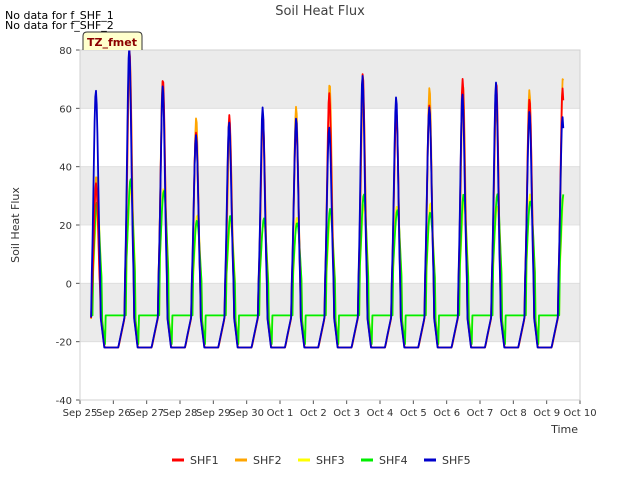 Image resolution: width=640 pixels, height=480 pixels. What do you see at coordinates (280, 413) in the screenshot?
I see `x-tick-label: Oct 1` at bounding box center [280, 413].